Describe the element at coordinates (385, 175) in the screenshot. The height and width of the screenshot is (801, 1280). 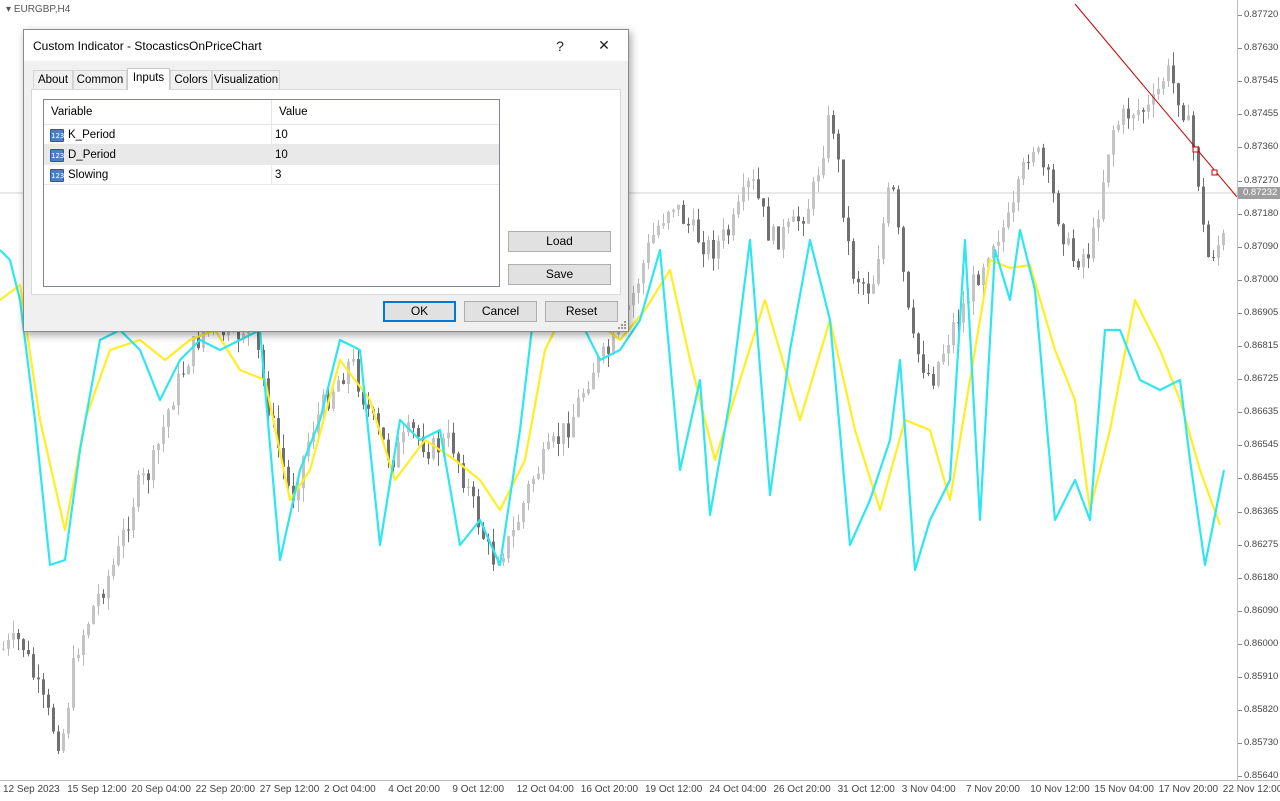
I see `value-cell: 3` at that location.